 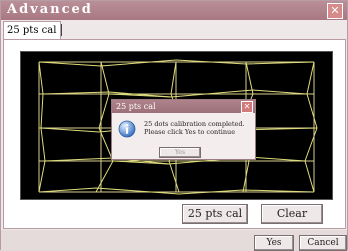 What do you see at coordinates (127, 129) in the screenshot?
I see `info-icon` at bounding box center [127, 129].